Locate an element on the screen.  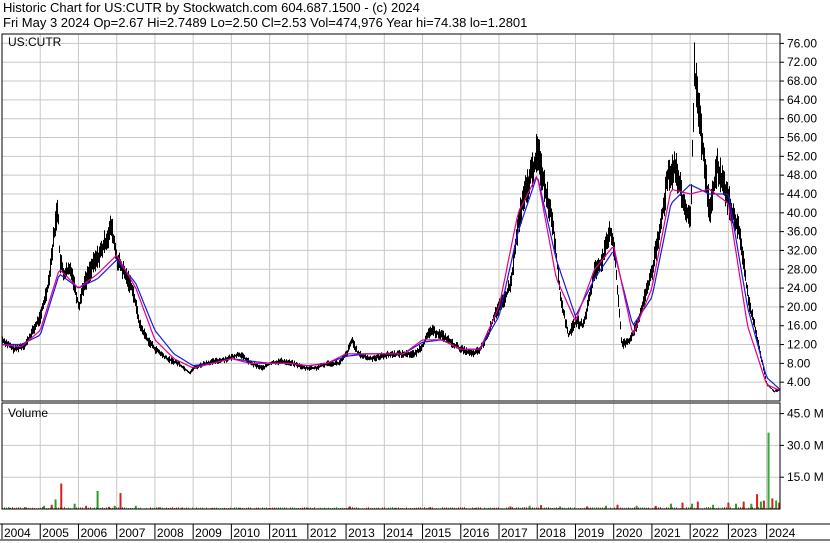
price-tick-label: 44.00 is located at coordinates (802, 194).